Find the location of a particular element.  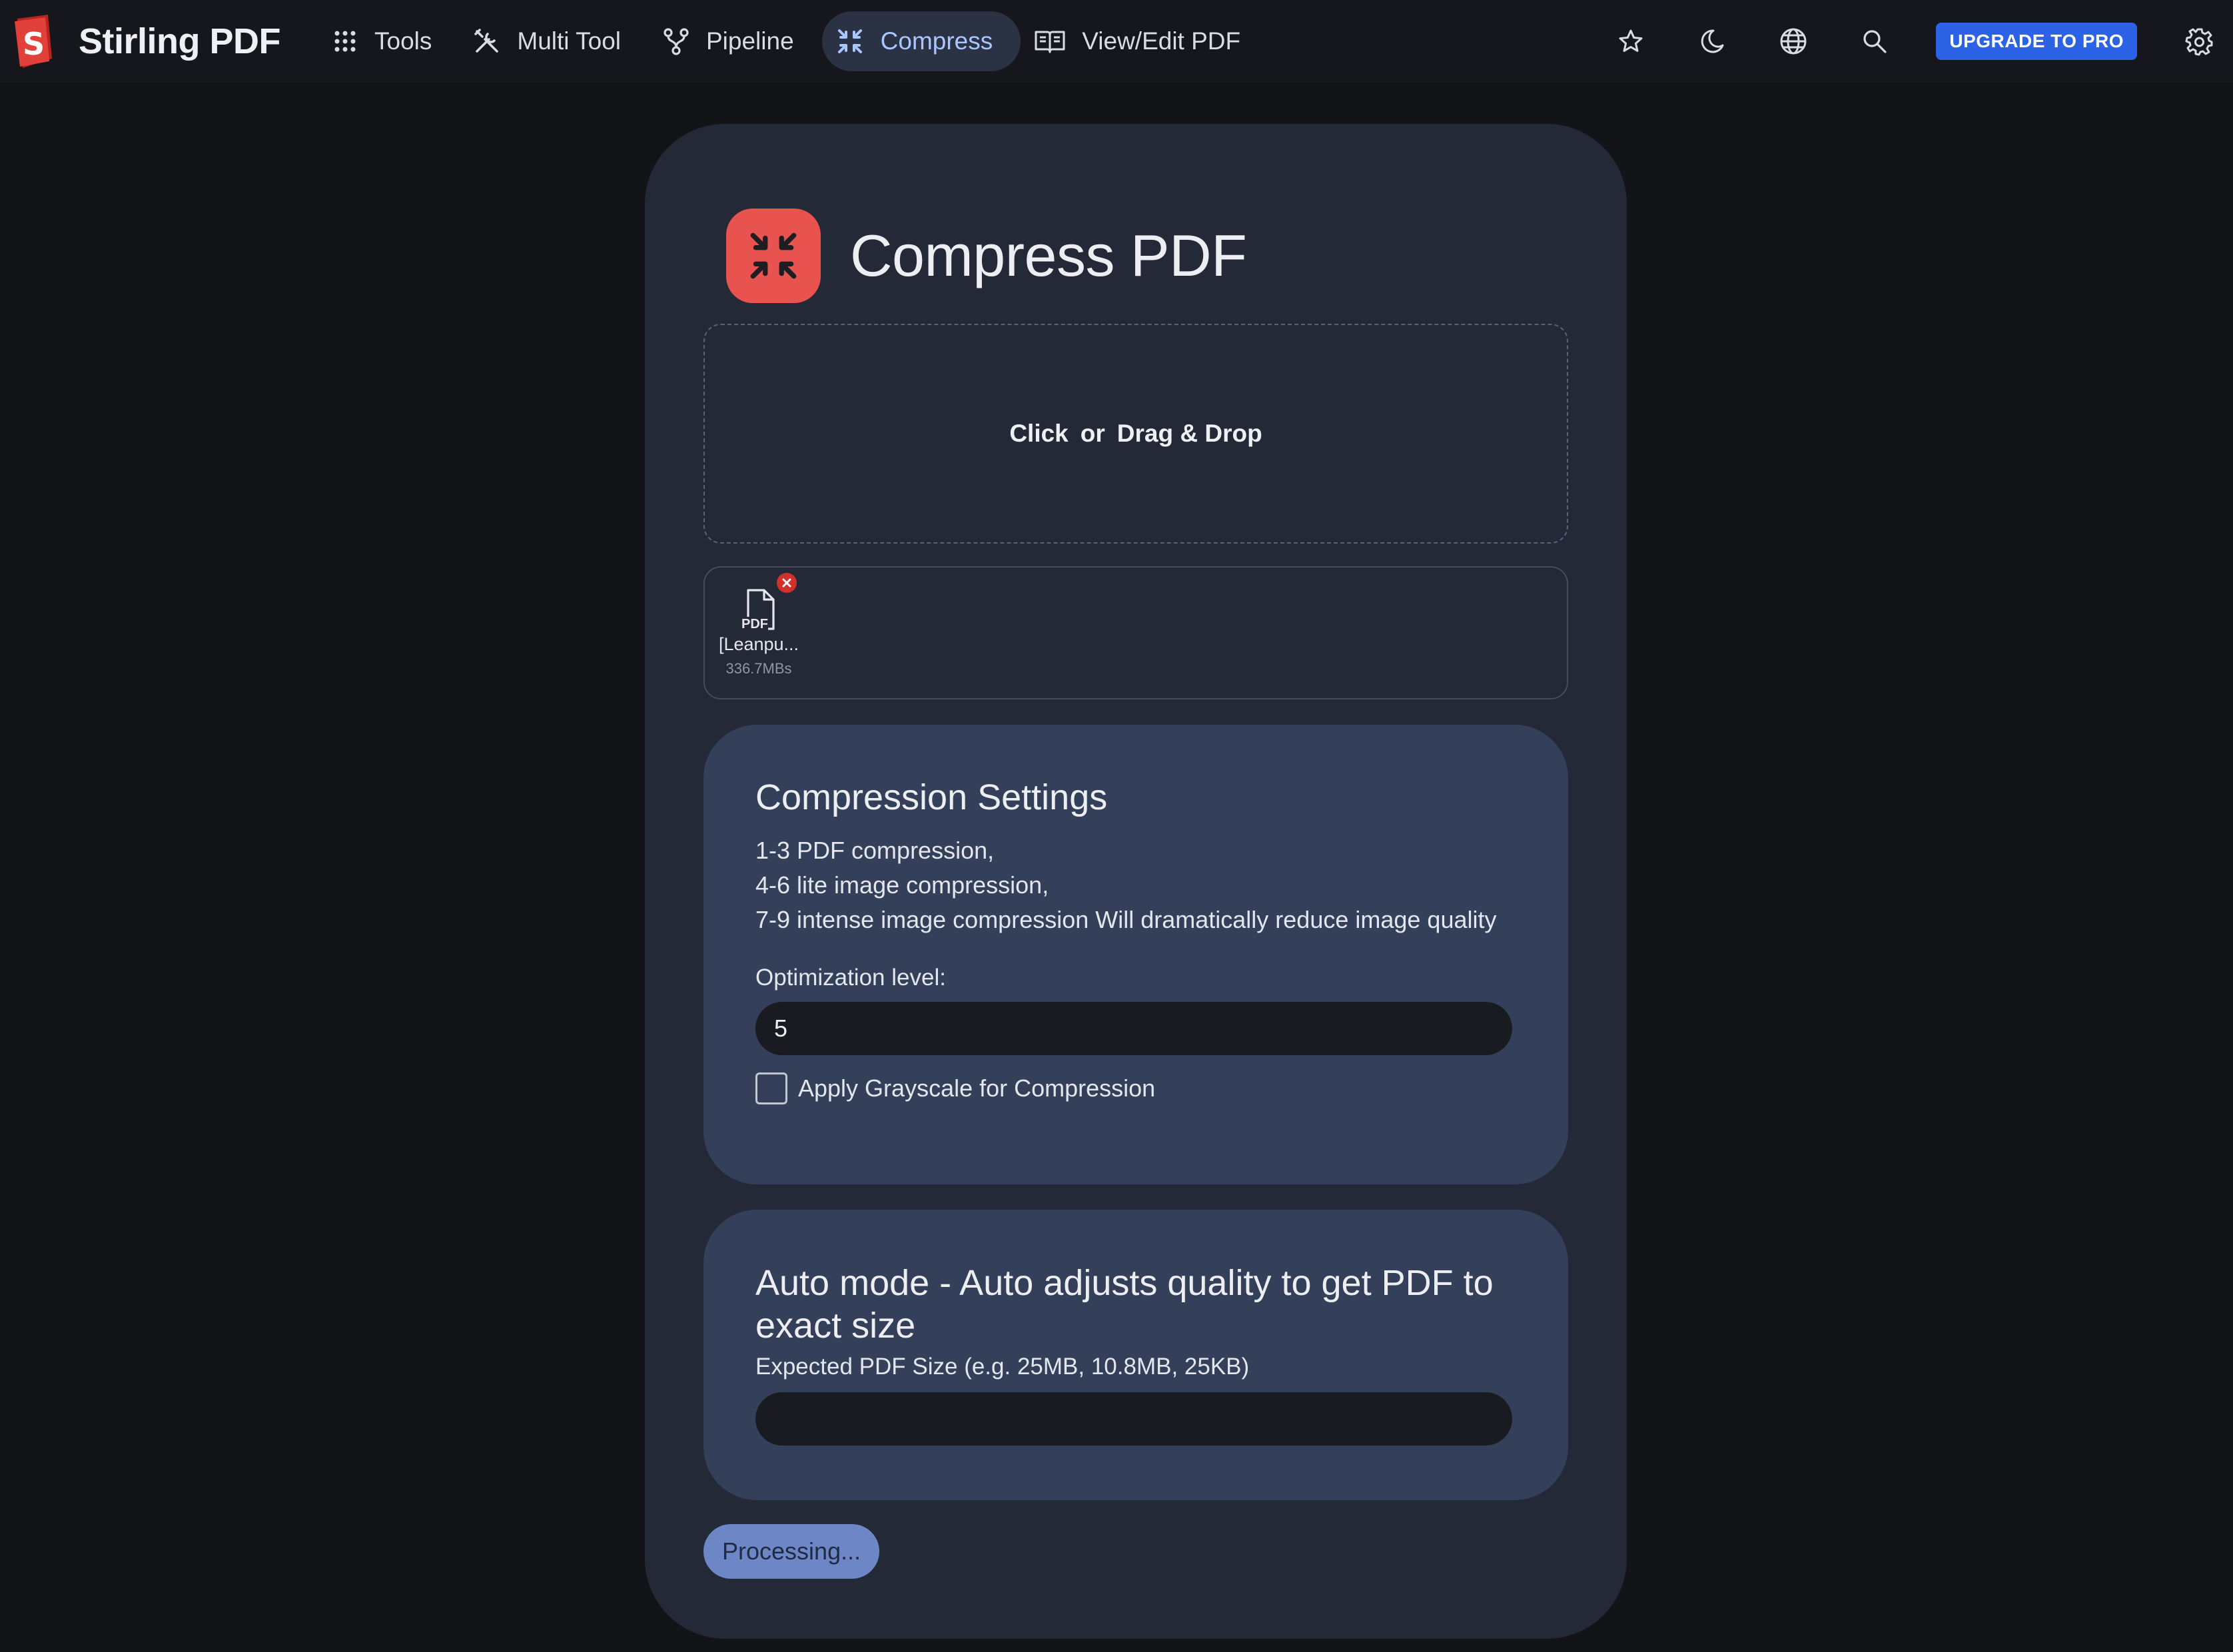

stirling-logo-icon: S is located at coordinates (33, 41).